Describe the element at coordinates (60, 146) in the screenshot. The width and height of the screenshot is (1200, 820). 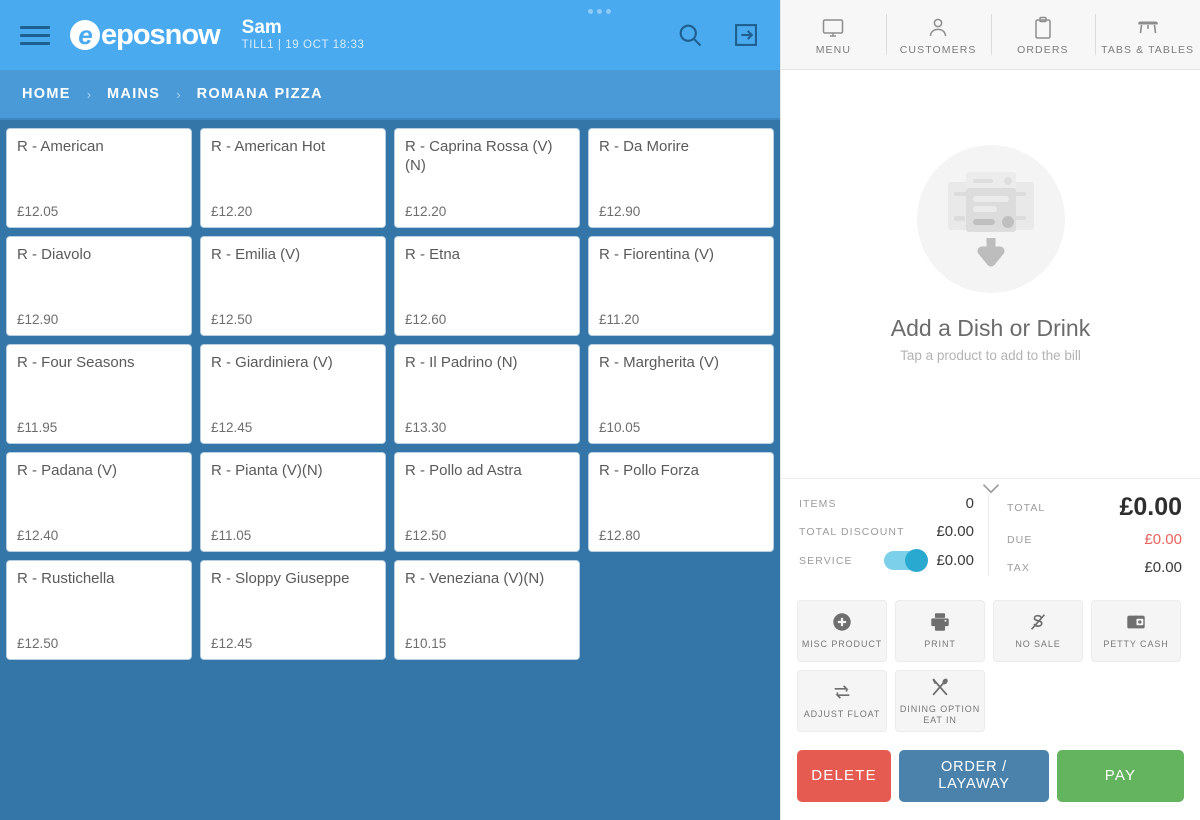
I see `product-name: R - American` at that location.